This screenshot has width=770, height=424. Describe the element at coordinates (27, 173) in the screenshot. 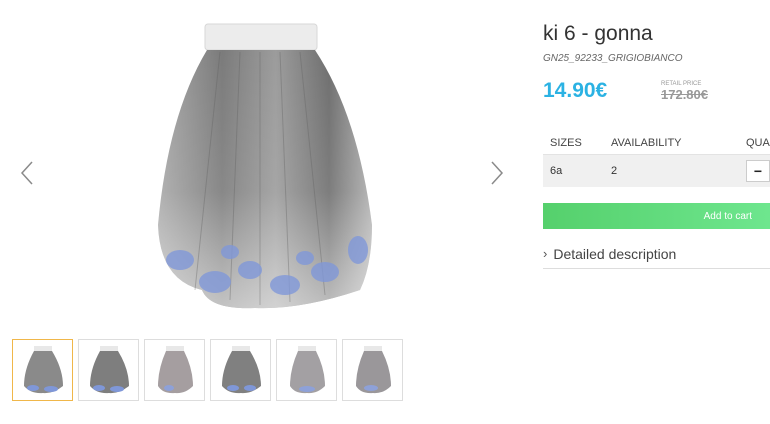

I see `prev-image-arrow-icon` at that location.